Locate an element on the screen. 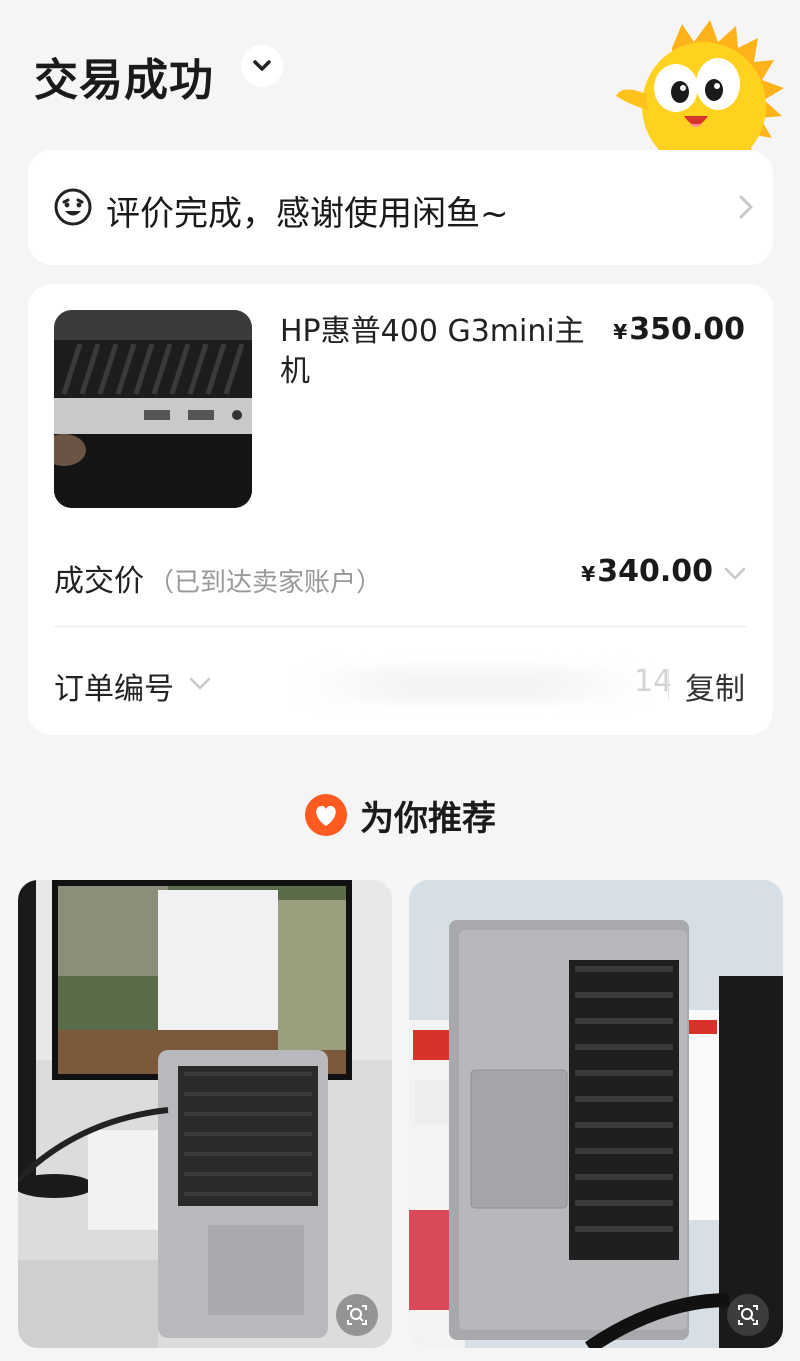  recommend-header: 为你推荐 is located at coordinates (400, 815).